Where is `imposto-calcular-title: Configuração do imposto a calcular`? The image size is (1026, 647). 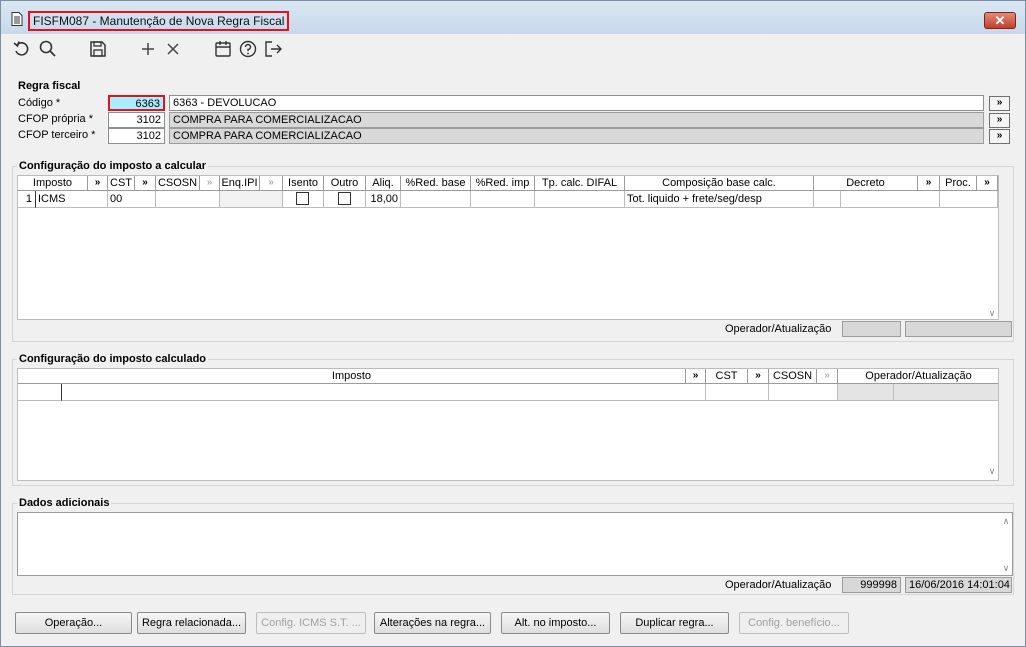
imposto-calcular-title: Configuração do imposto a calcular is located at coordinates (113, 166).